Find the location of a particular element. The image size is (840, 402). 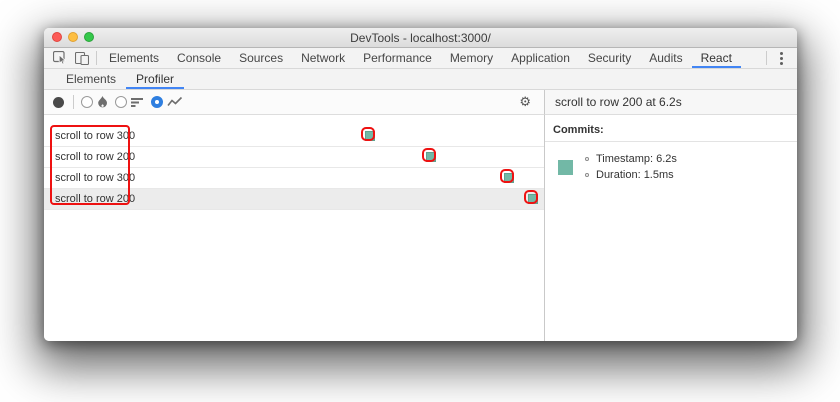

window-title: DevTools - localhost:3000/ is located at coordinates (420, 37).